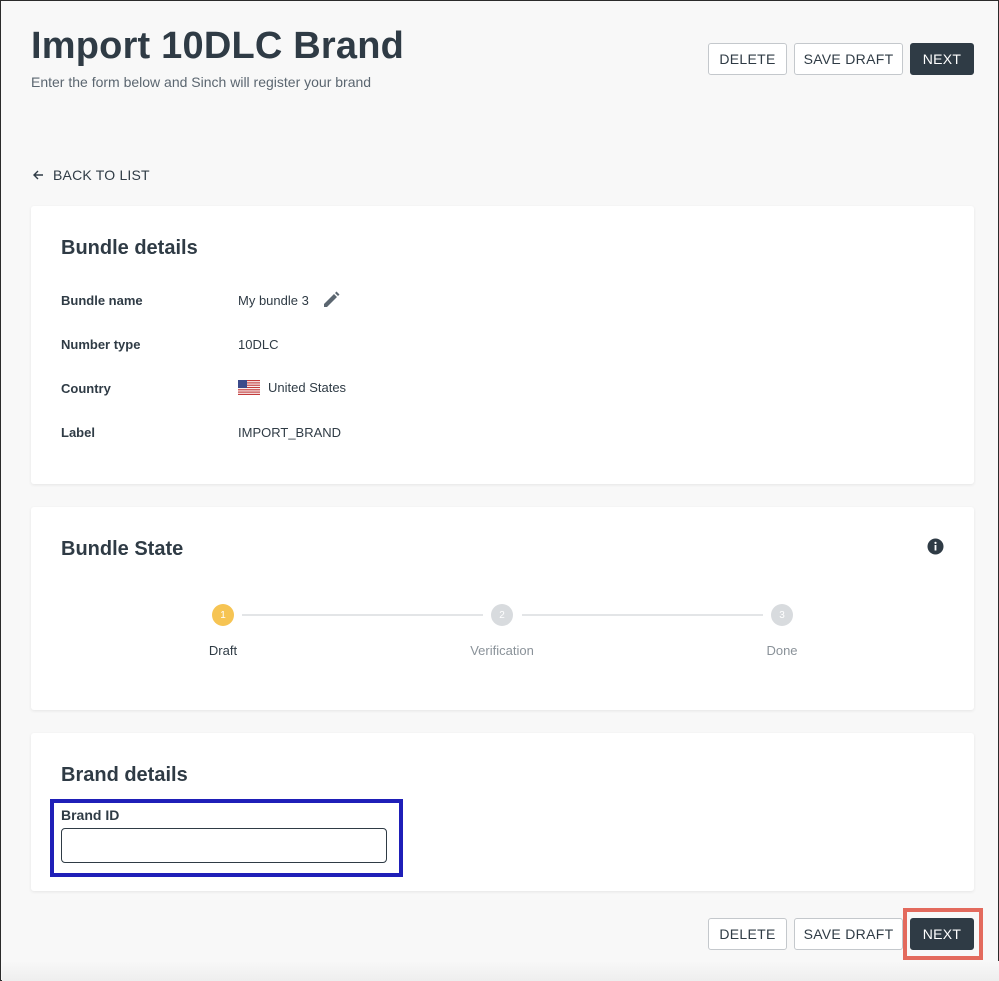  Describe the element at coordinates (122, 549) in the screenshot. I see `bundle-state-title: Bundle State` at that location.